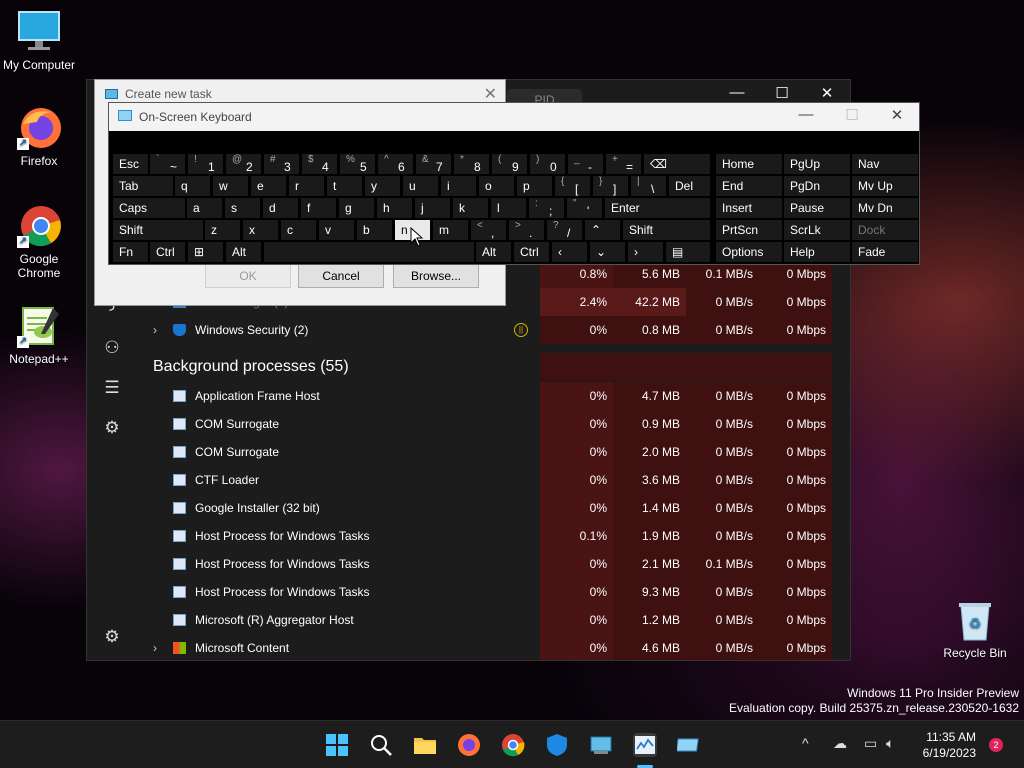  Describe the element at coordinates (337, 745) in the screenshot. I see `start-windows-icon` at that location.